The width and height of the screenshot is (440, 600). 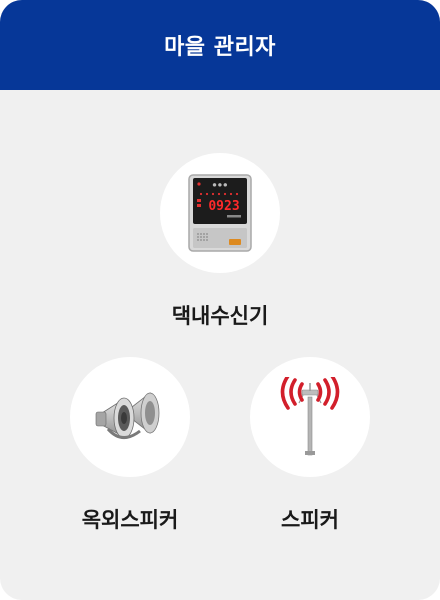 I want to click on device-receiver: ● ● ● 0923 댁내수신기, so click(x=220, y=241).